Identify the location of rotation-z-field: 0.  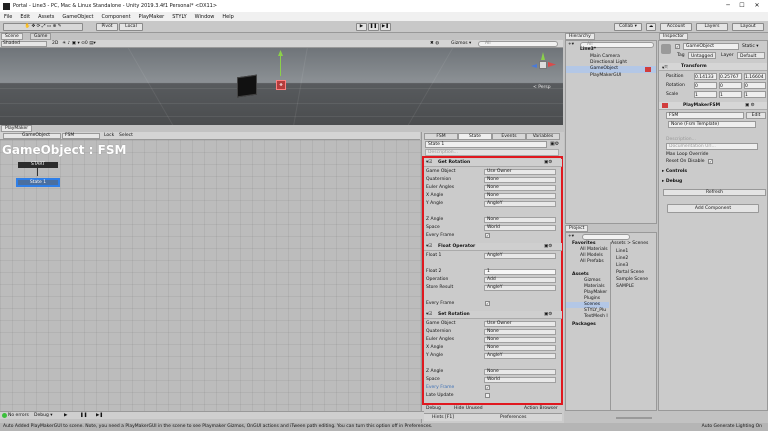
(755, 85).